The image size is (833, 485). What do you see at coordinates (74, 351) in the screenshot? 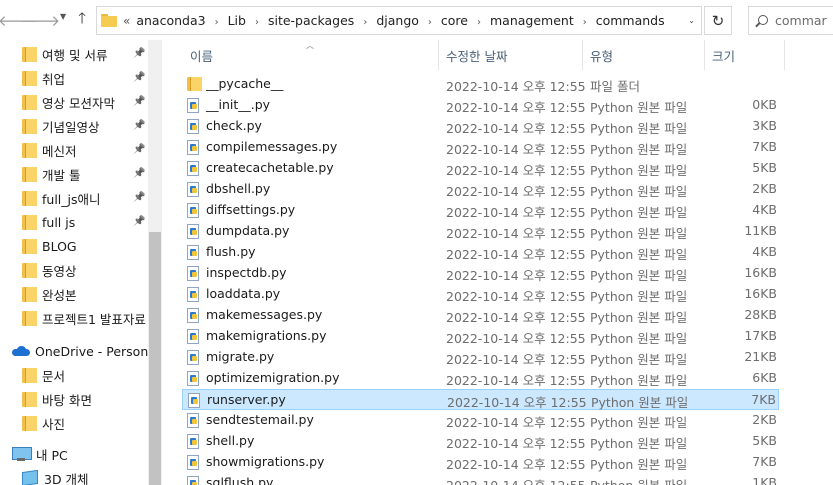
I see `nav-item-onedrive: OneDrive - Personal` at bounding box center [74, 351].